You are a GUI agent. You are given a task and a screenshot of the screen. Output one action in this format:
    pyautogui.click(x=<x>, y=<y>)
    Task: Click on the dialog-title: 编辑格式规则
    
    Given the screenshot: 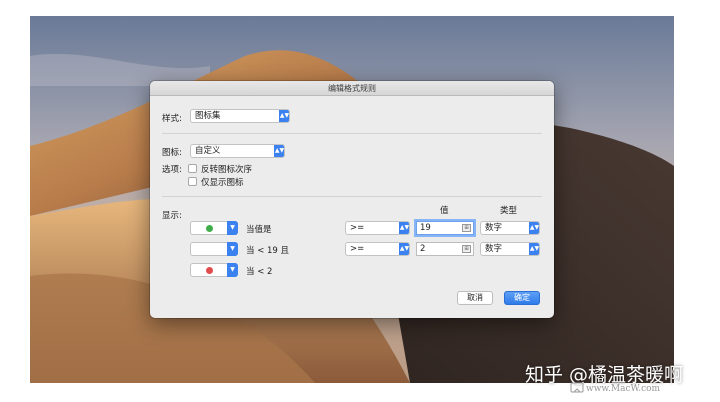 What is the action you would take?
    pyautogui.click(x=352, y=88)
    